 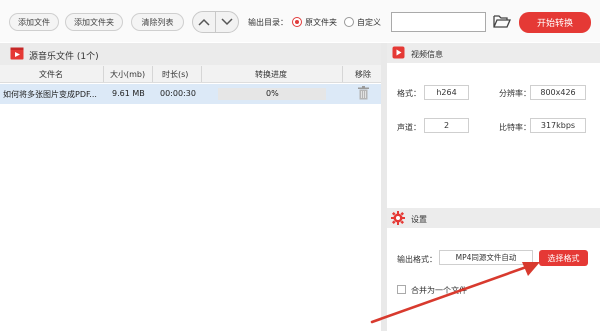 What do you see at coordinates (502, 23) in the screenshot?
I see `folder-open-icon` at bounding box center [502, 23].